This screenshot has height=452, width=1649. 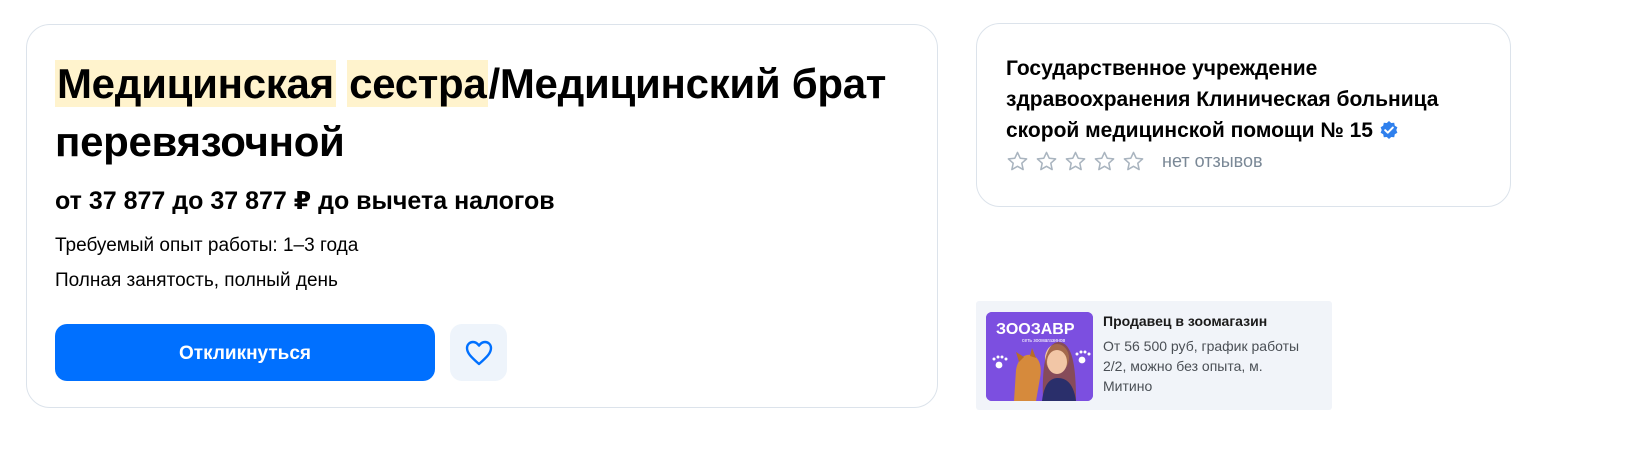 What do you see at coordinates (1389, 130) in the screenshot?
I see `verified-badge-icon` at bounding box center [1389, 130].